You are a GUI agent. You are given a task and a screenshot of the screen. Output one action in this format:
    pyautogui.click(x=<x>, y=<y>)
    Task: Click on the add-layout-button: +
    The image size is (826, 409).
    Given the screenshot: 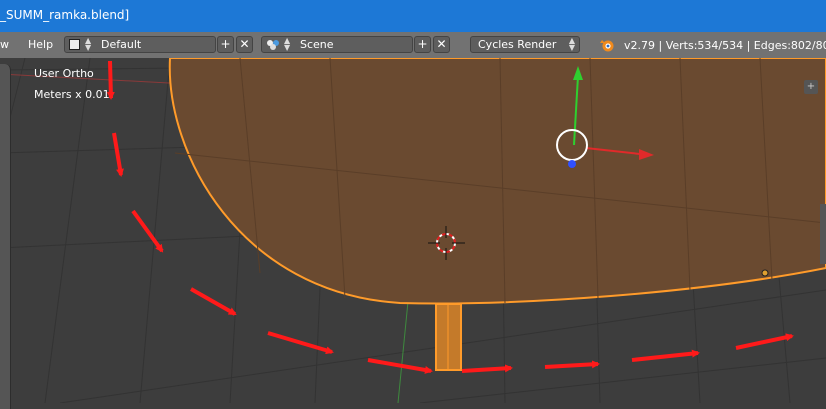 What is the action you would take?
    pyautogui.click(x=225, y=44)
    